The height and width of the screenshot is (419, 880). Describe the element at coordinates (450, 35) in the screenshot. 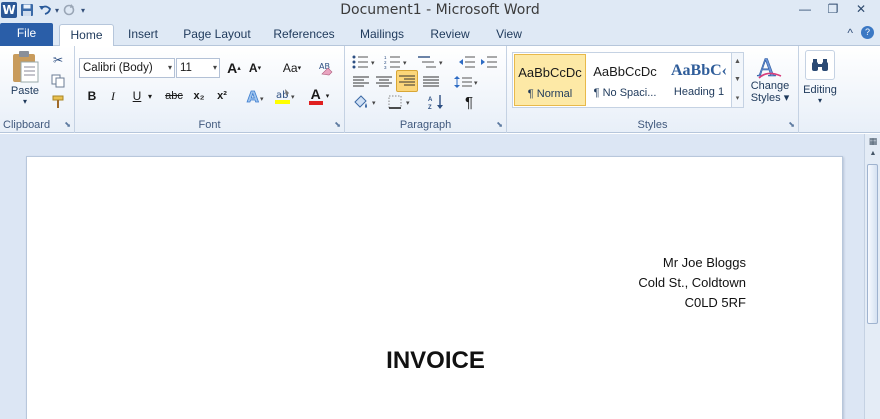

I see `tab-review: Review` at that location.